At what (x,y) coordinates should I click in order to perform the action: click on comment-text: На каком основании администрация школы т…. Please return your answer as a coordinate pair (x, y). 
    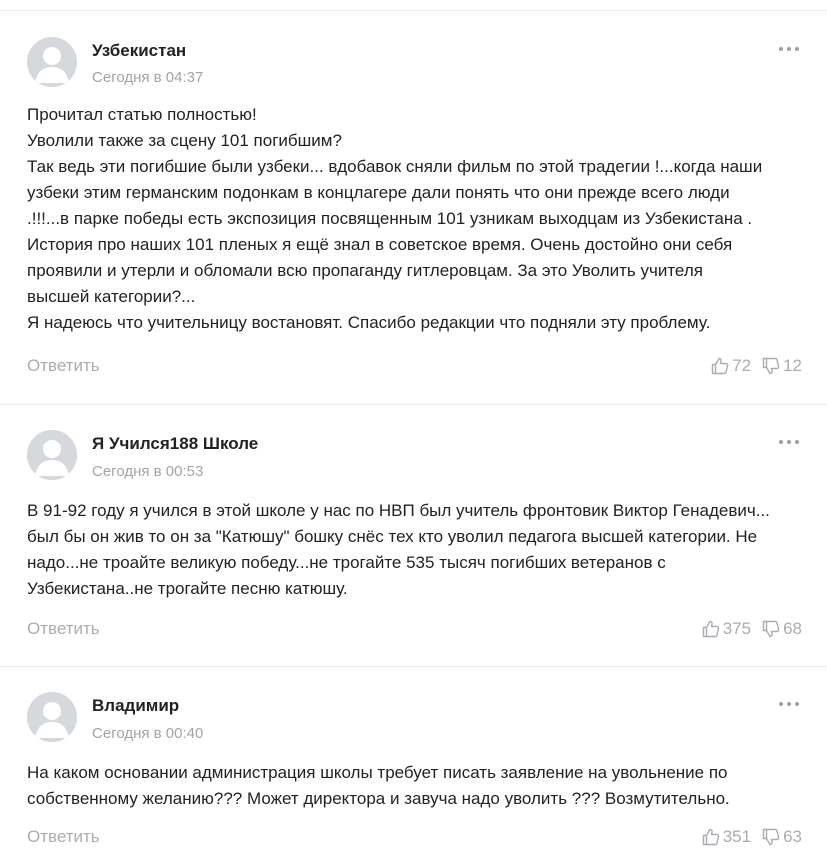
    Looking at the image, I should click on (417, 786).